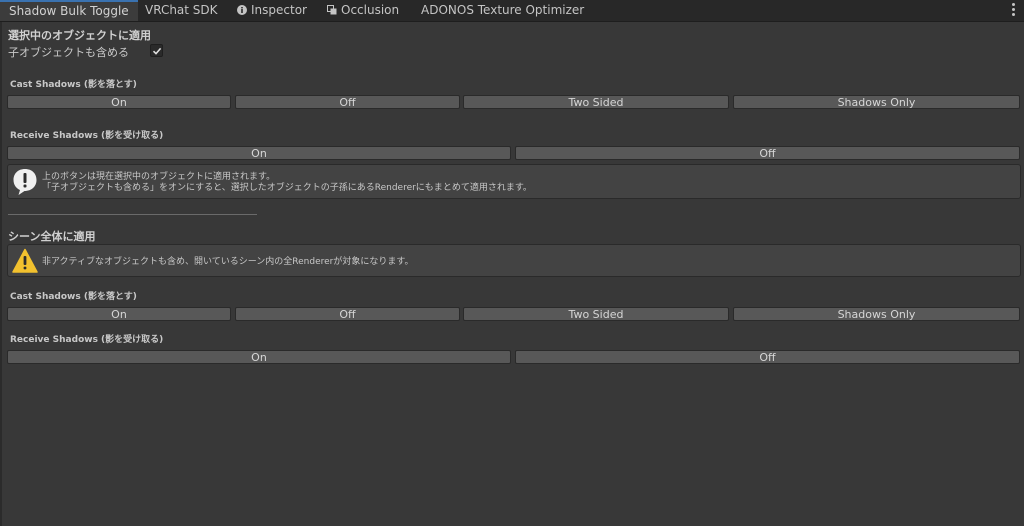 The image size is (1024, 526). I want to click on tab-adonos-texture-optimizer: ADONOS Texture Optimizer, so click(502, 10).